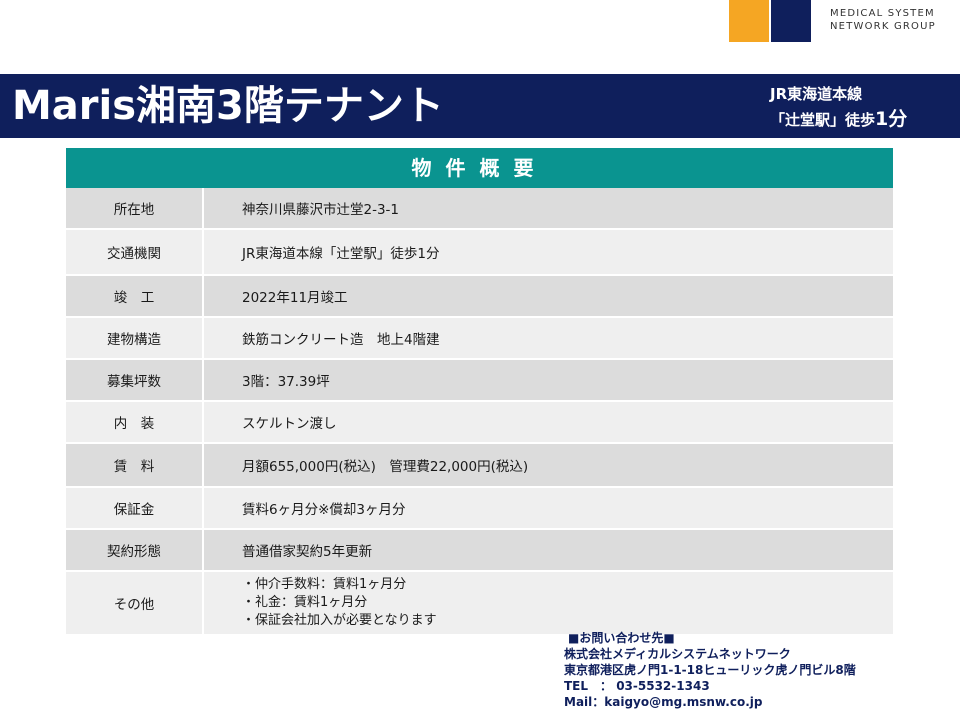 The image size is (960, 720). Describe the element at coordinates (135, 338) in the screenshot. I see `row-label: 建物構造` at that location.